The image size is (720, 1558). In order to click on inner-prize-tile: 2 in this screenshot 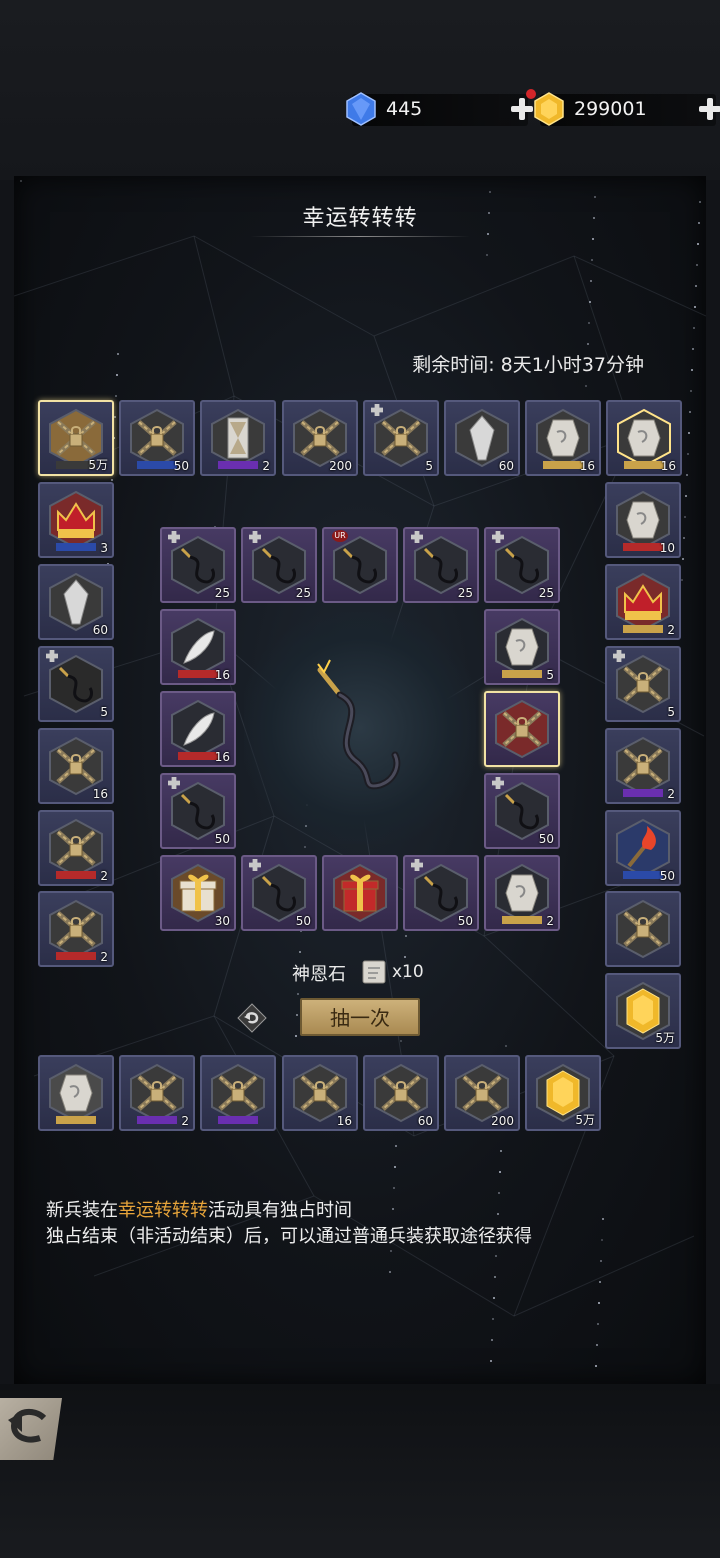, I will do `click(522, 893)`.